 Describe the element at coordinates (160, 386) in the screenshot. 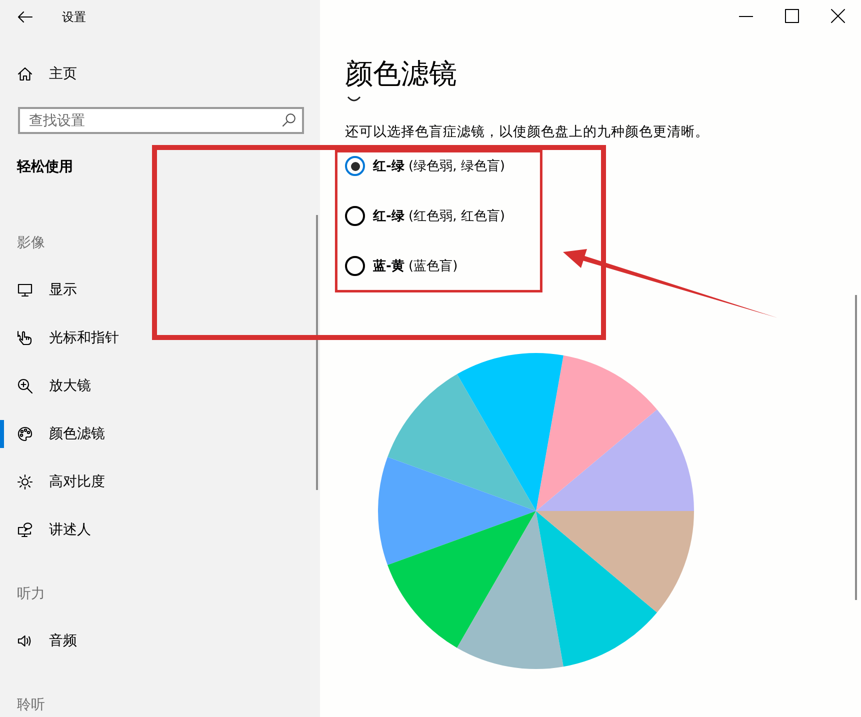

I see `nav-item: 放大镜` at that location.